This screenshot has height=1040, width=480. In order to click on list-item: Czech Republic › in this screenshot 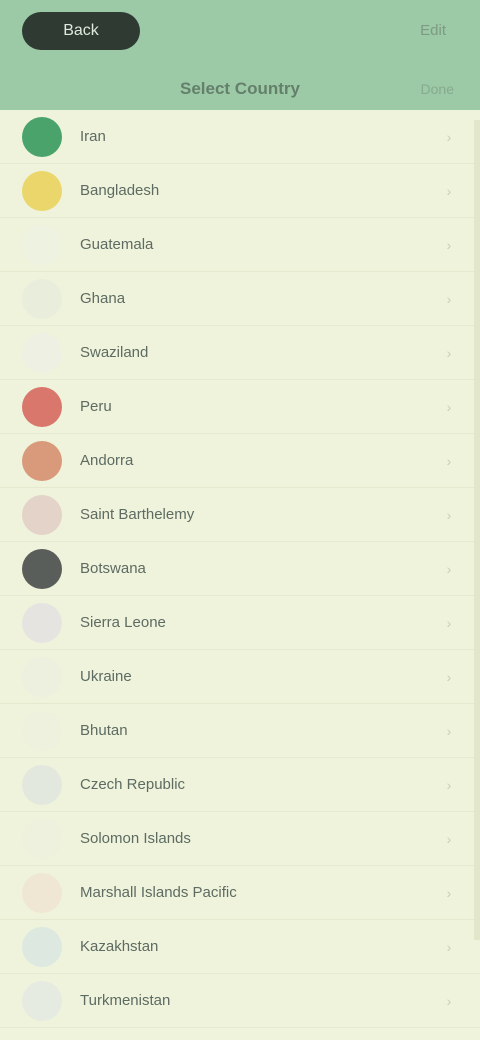, I will do `click(240, 785)`.